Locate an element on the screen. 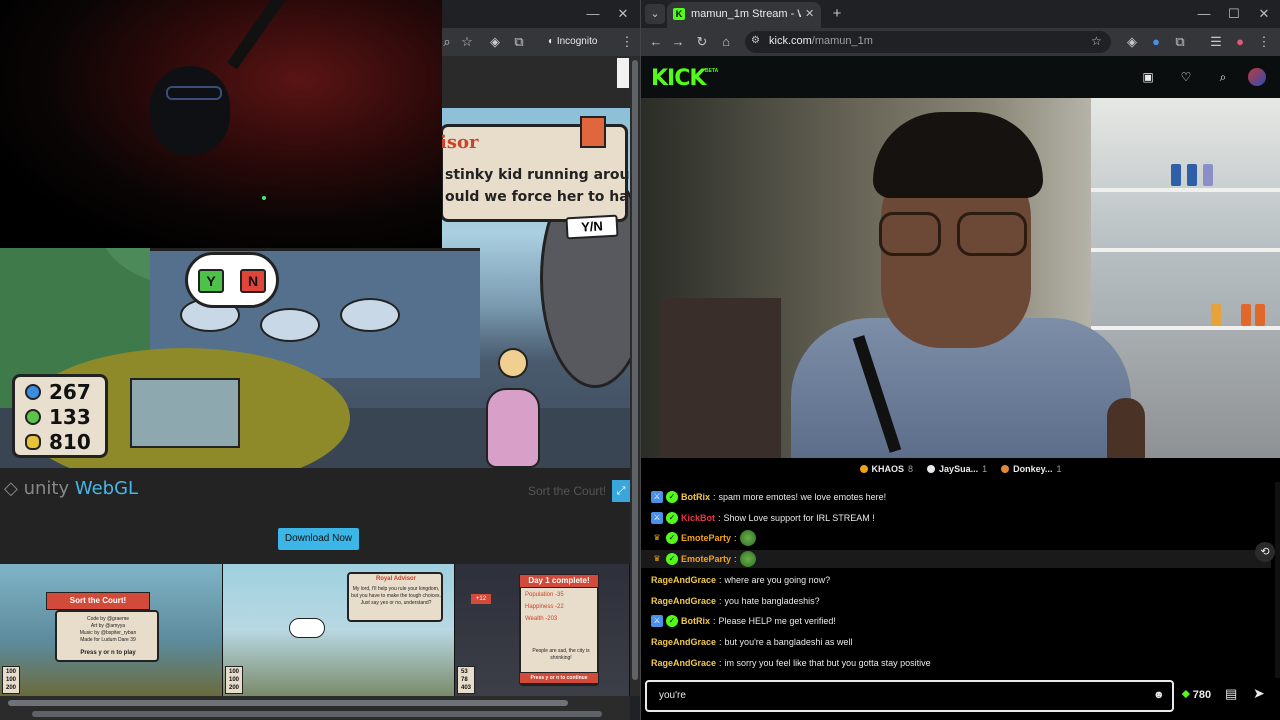  new-tab-button: + is located at coordinates (837, 14).